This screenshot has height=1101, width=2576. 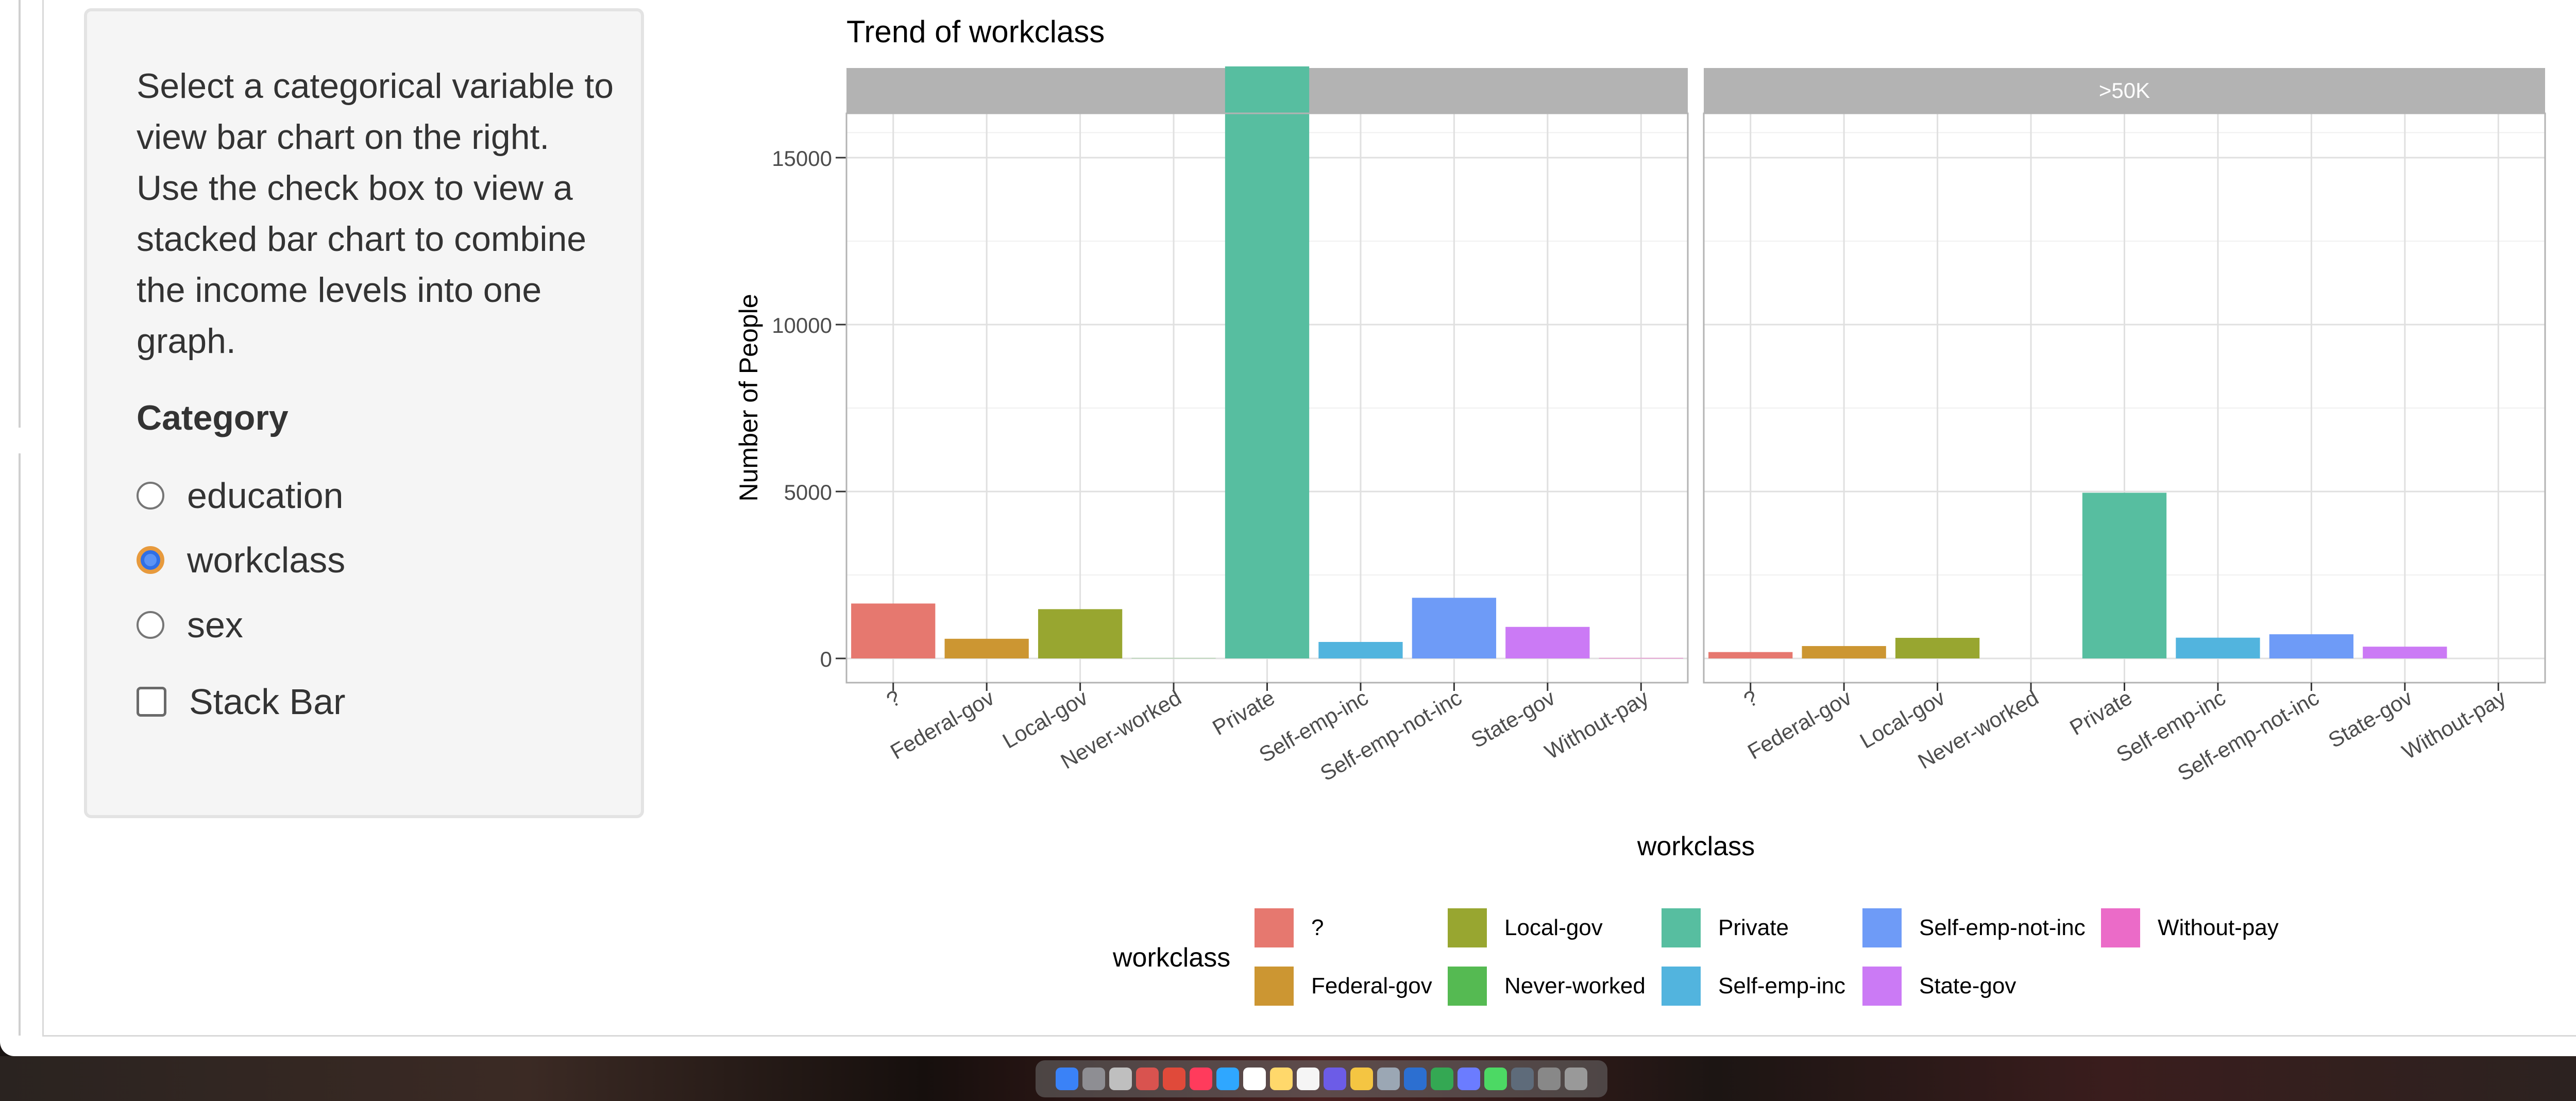 I want to click on legend-label: Without-pay, so click(x=2218, y=927).